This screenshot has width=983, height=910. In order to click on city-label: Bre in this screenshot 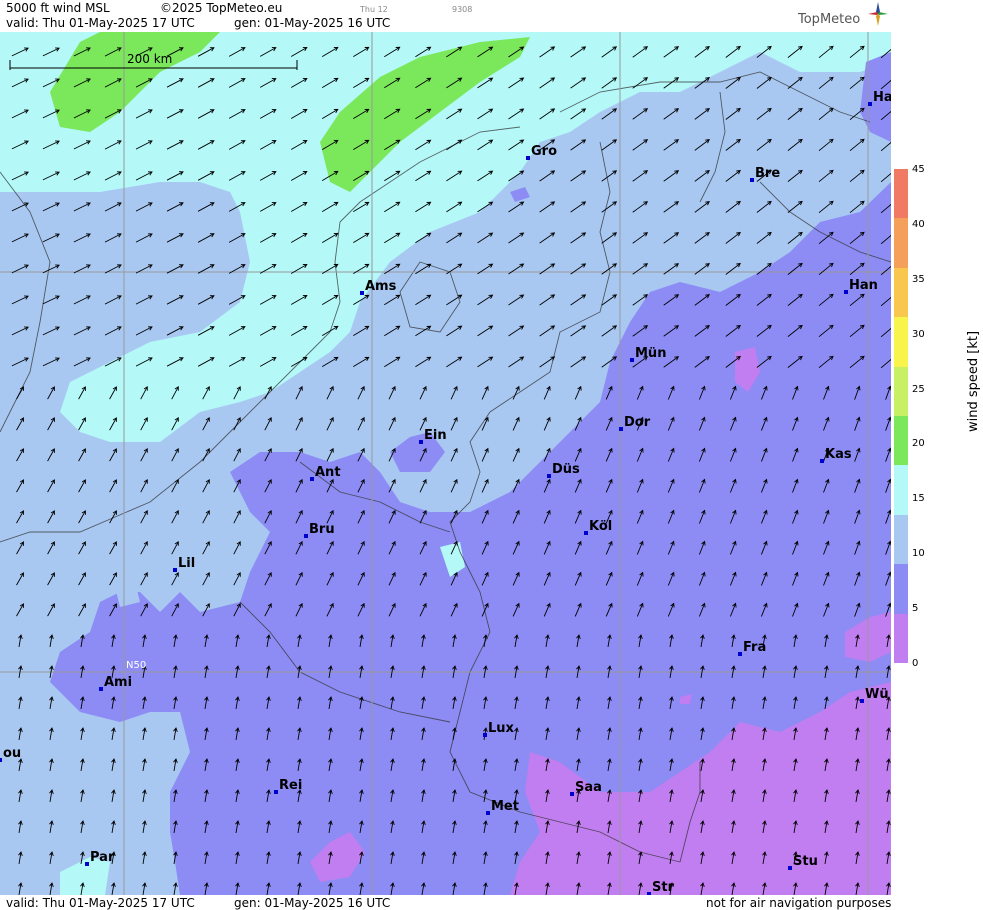, I will do `click(767, 173)`.